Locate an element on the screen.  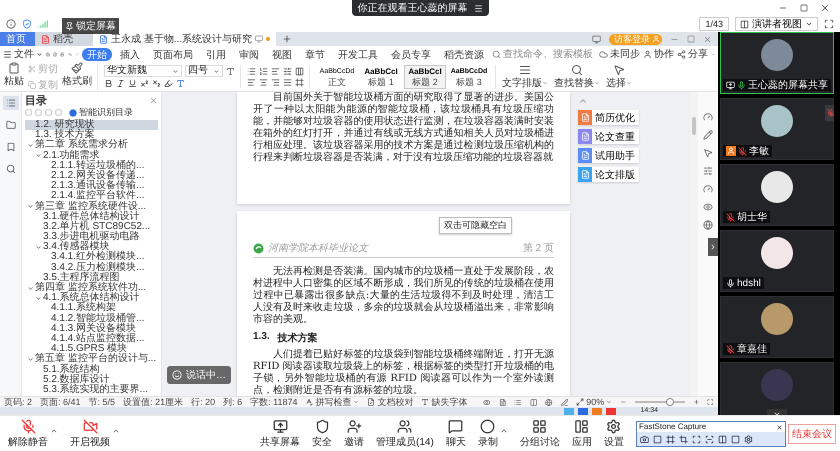
meeting-control-button: 安全 is located at coordinates (322, 433).